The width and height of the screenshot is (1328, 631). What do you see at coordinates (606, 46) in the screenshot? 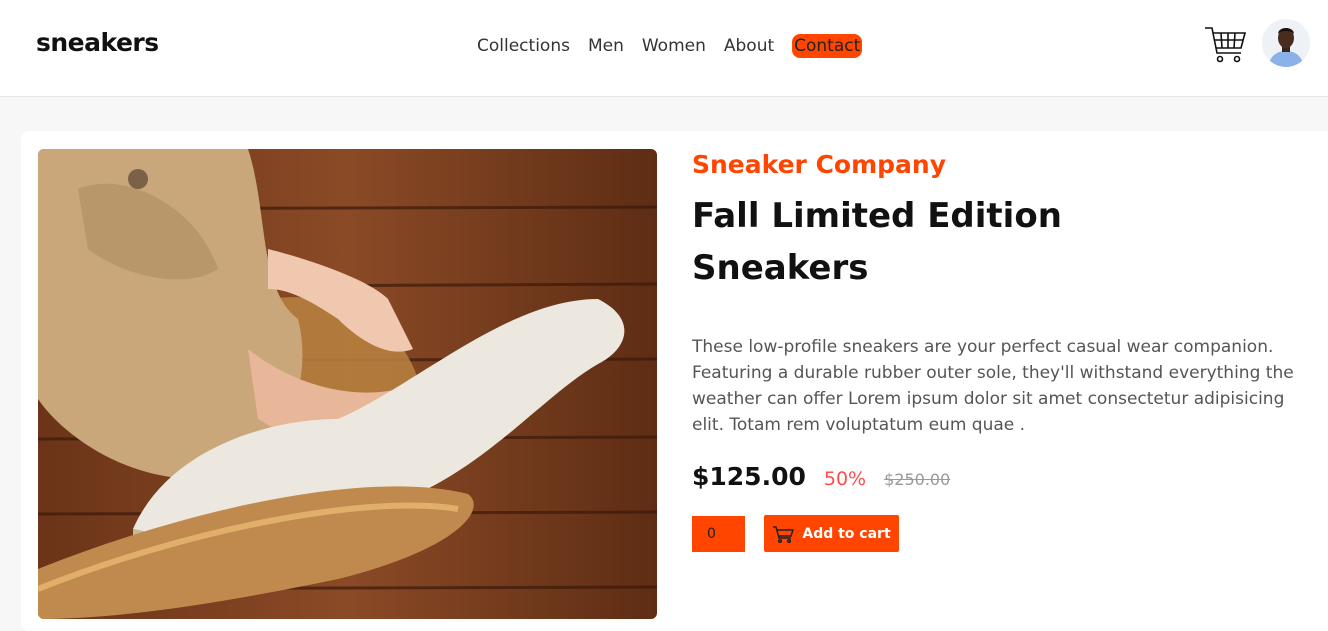
I see `nav-item-men: Men` at bounding box center [606, 46].